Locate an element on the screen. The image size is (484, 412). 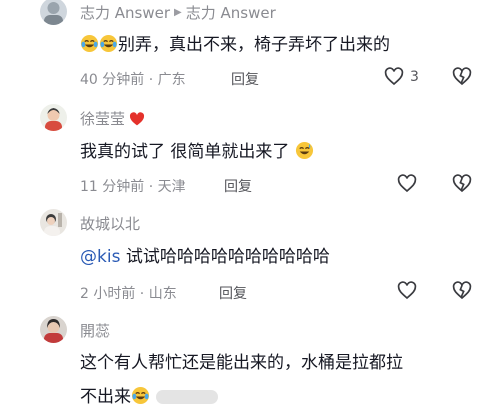
comment-location: 山东 is located at coordinates (162, 294).